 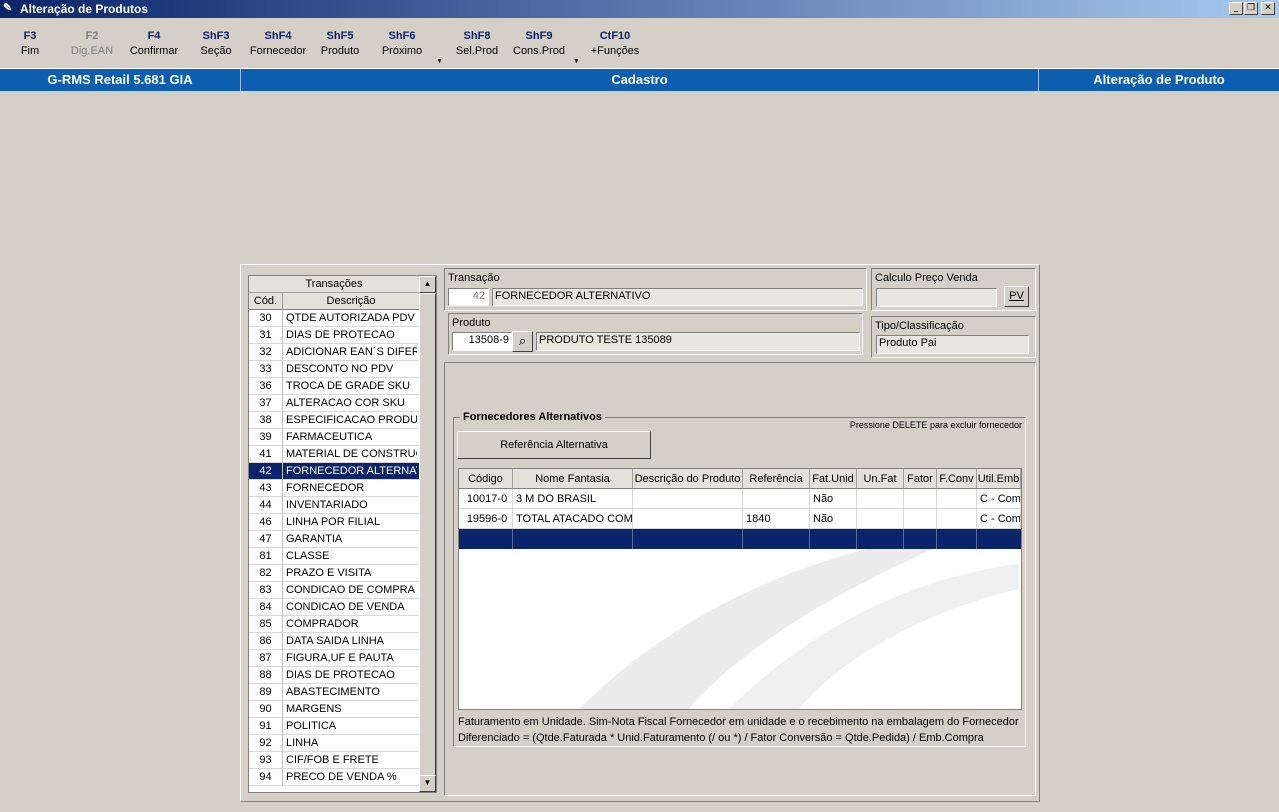 What do you see at coordinates (334, 335) in the screenshot?
I see `transaction-row: 31 DIAS DE PROTECAO` at bounding box center [334, 335].